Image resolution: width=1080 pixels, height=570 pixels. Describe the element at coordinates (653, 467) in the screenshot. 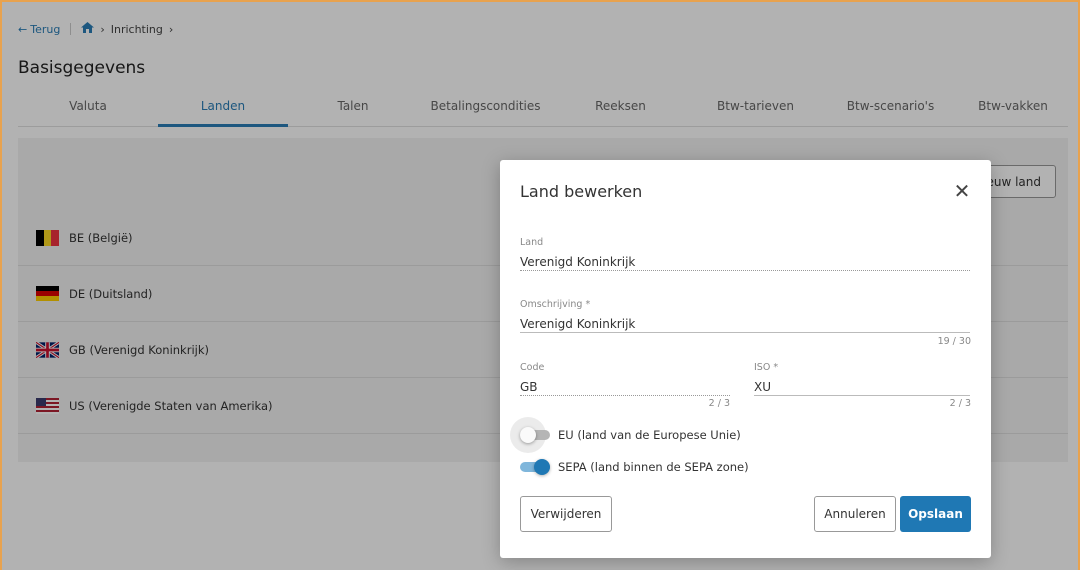

I see `sepa-toggle-label: SEPA (land binnen de SEPA zone)` at that location.